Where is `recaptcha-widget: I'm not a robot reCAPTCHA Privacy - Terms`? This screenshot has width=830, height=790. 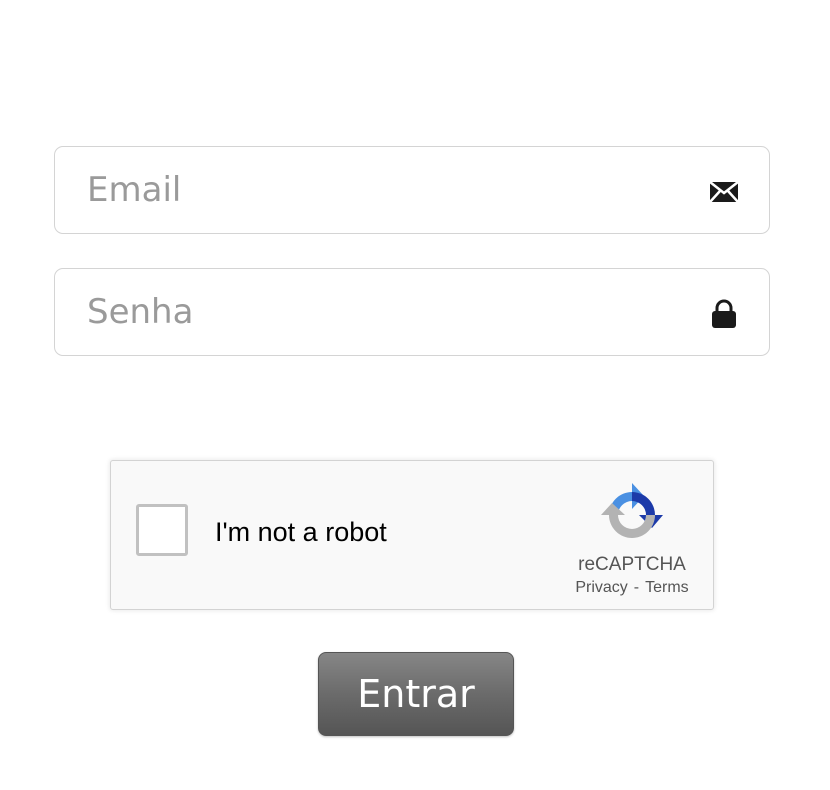
recaptcha-widget: I'm not a robot reCAPTCHA Privacy - Terms is located at coordinates (412, 535).